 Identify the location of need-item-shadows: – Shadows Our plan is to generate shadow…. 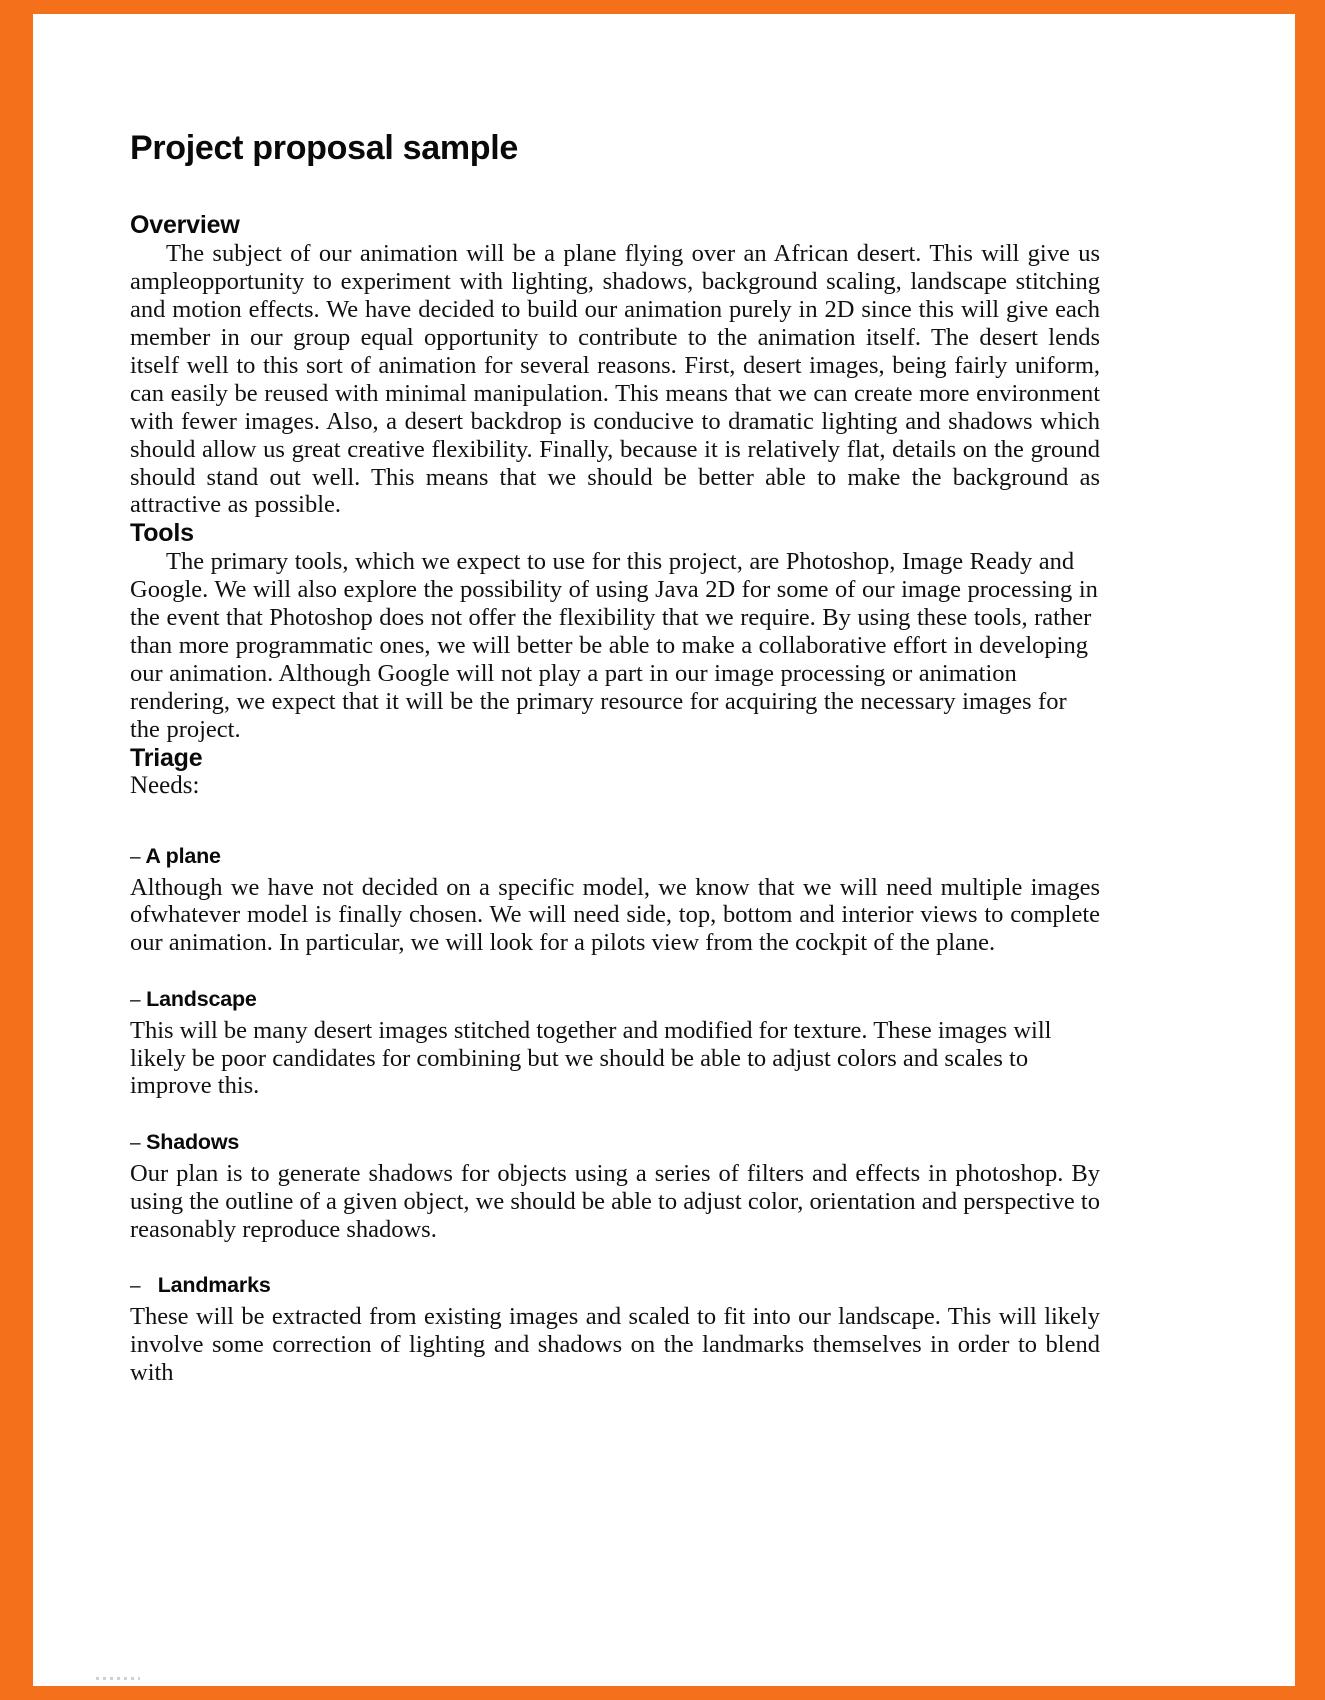
(615, 1186).